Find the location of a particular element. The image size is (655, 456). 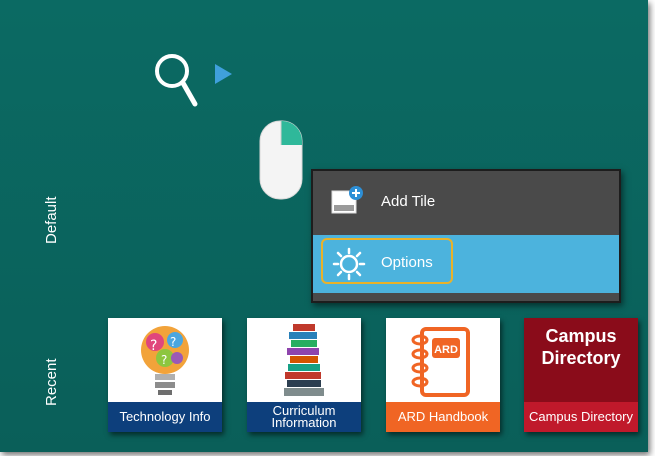

tile-caption: Technology Info is located at coordinates (165, 417).